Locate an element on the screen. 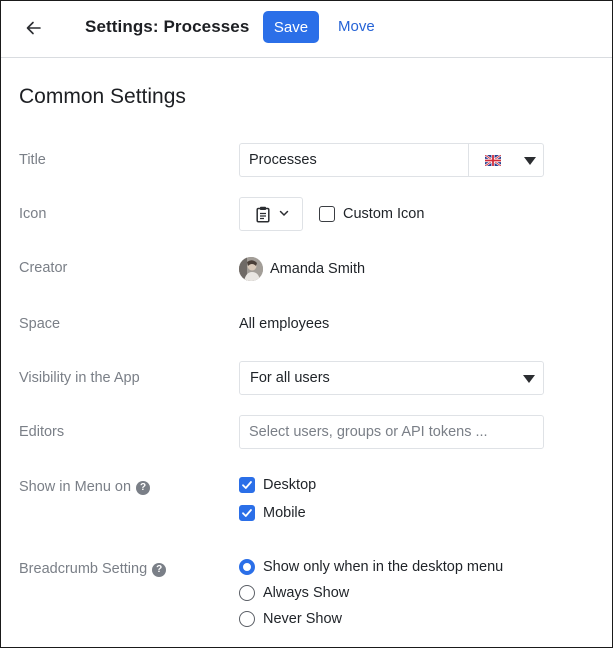  icon-label: Icon is located at coordinates (33, 214).